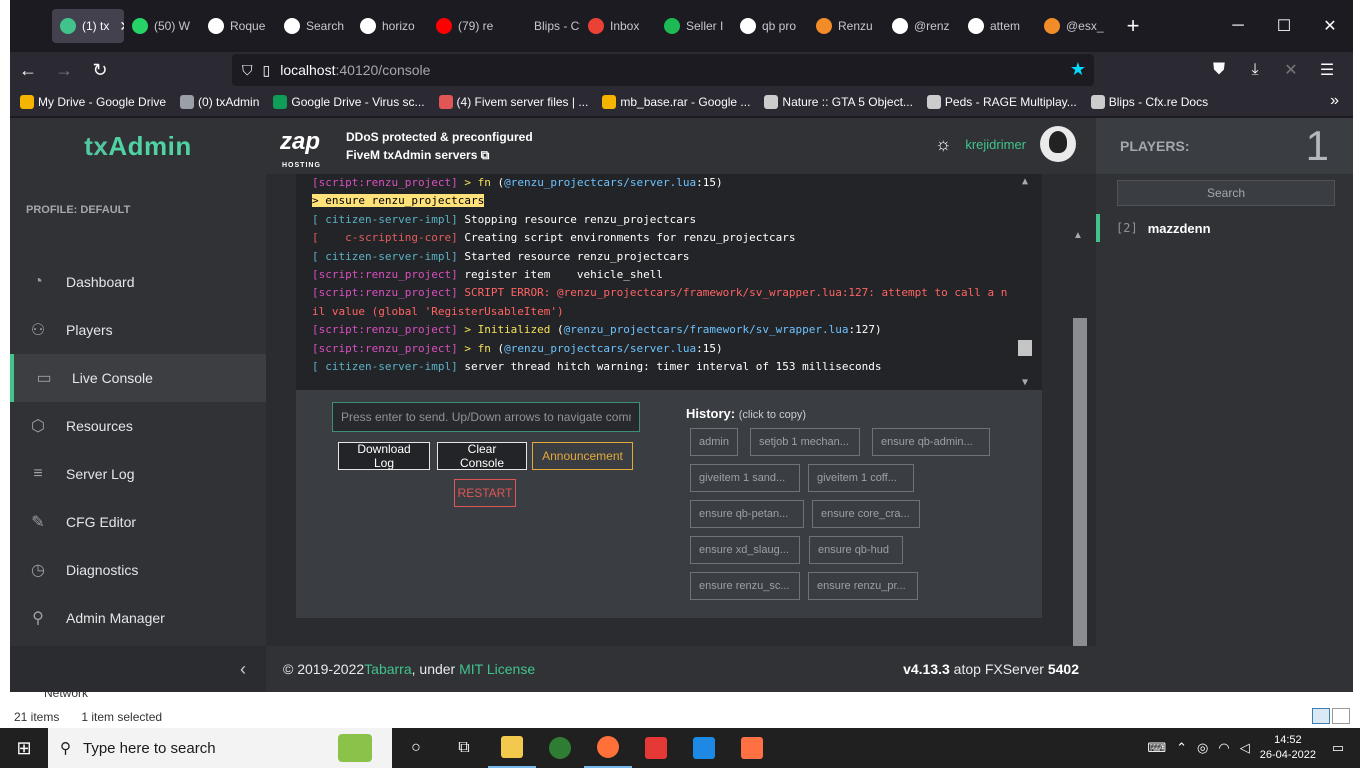 Image resolution: width=1360 pixels, height=768 pixels. What do you see at coordinates (1078, 69) in the screenshot?
I see `bookmark-star-icon: ★` at bounding box center [1078, 69].